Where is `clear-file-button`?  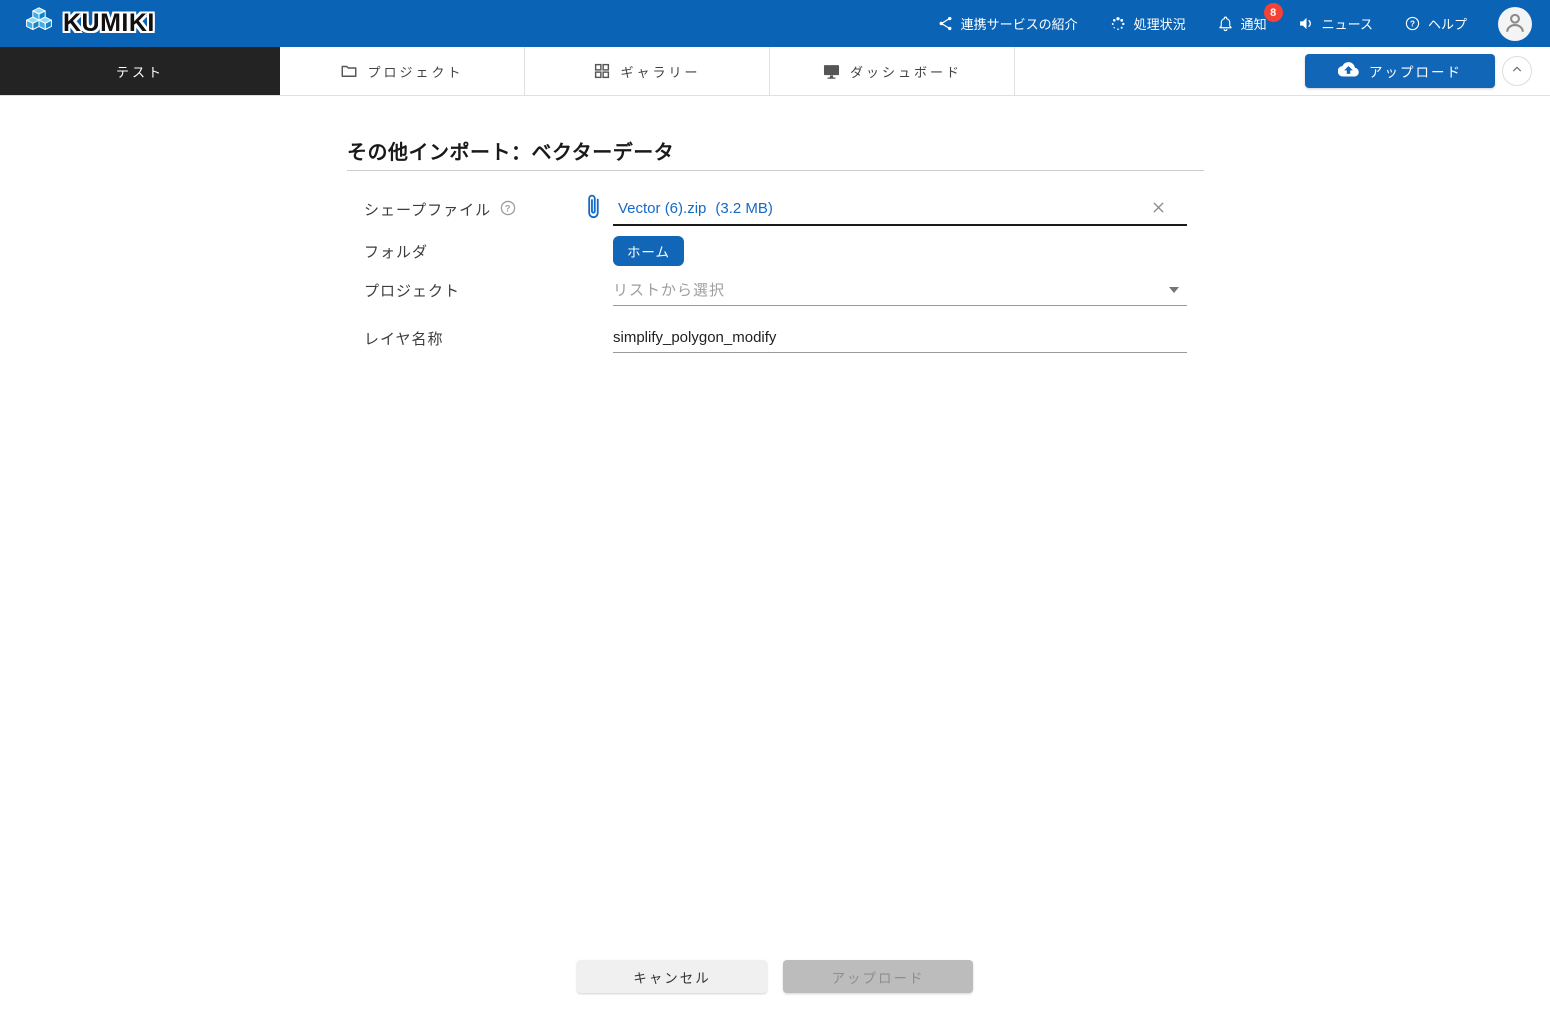
clear-file-button is located at coordinates (1158, 209).